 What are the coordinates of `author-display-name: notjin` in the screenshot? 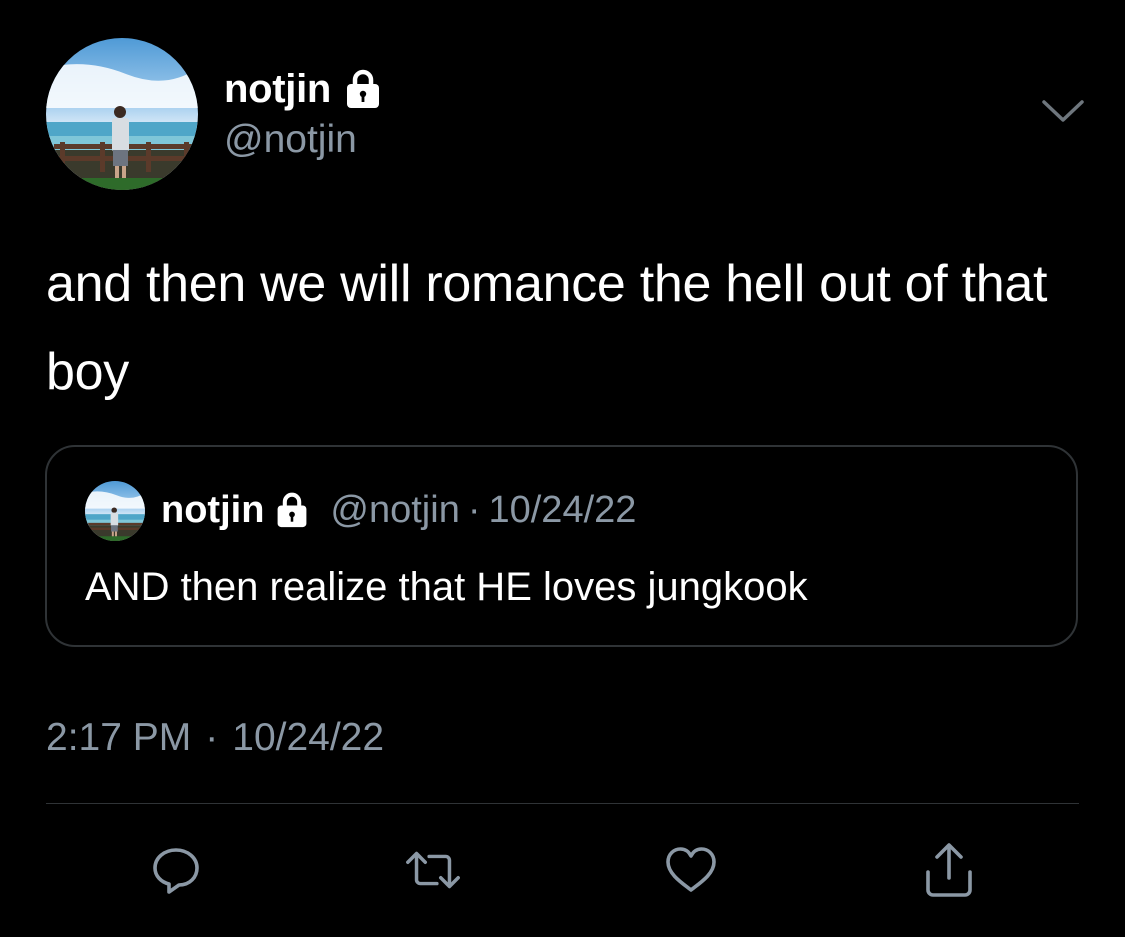 It's located at (277, 89).